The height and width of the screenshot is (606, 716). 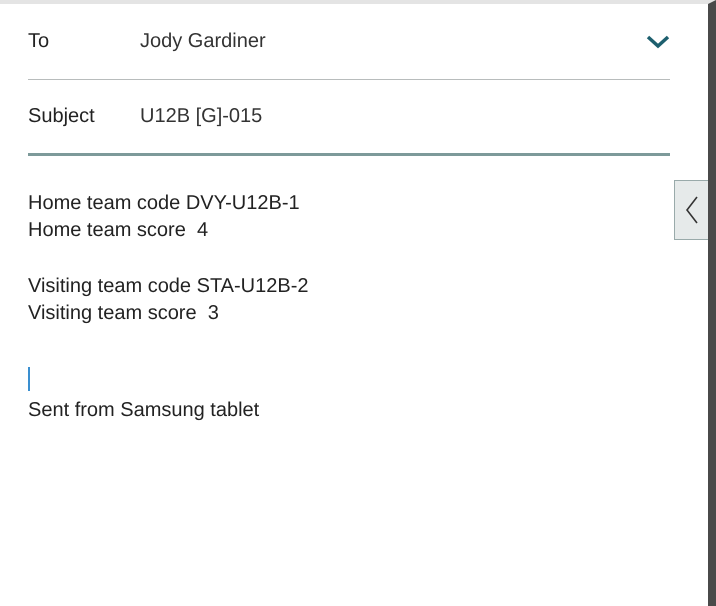 I want to click on field-label: Subject, so click(x=62, y=116).